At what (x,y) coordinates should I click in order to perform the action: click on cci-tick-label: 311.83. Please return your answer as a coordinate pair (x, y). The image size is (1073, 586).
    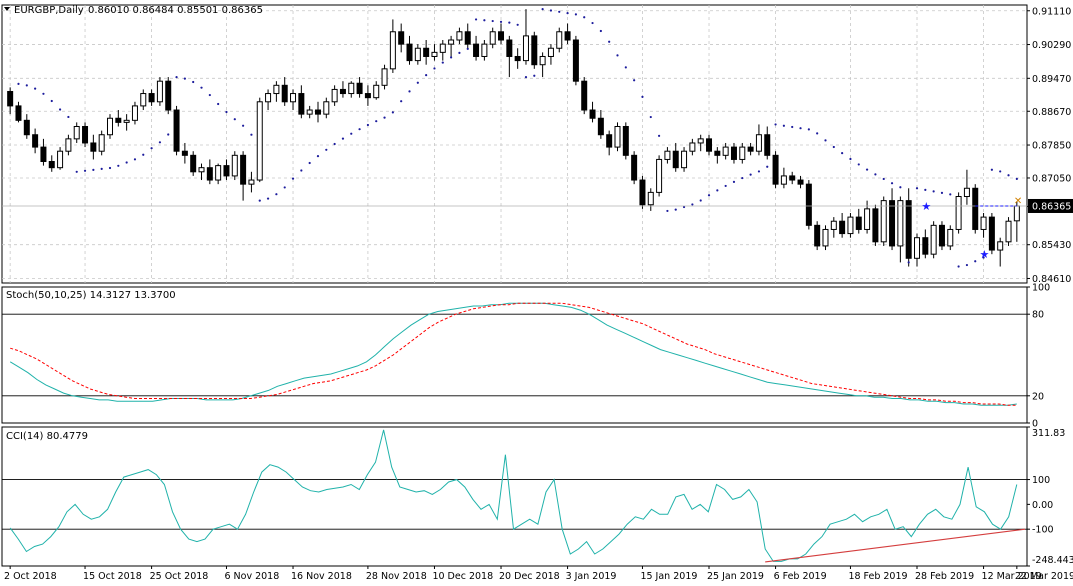
    Looking at the image, I should click on (1048, 433).